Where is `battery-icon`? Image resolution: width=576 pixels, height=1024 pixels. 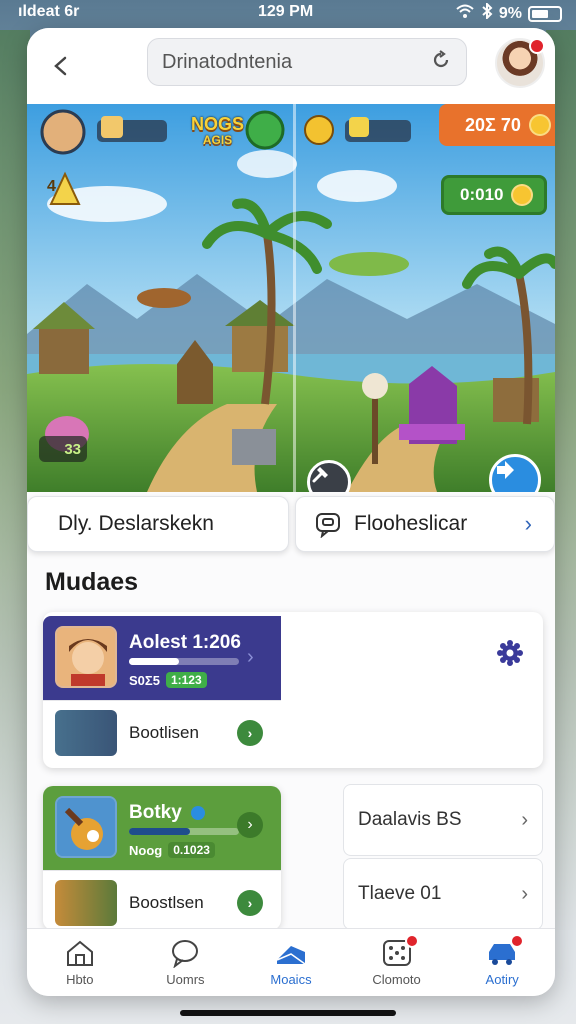 battery-icon is located at coordinates (545, 13).